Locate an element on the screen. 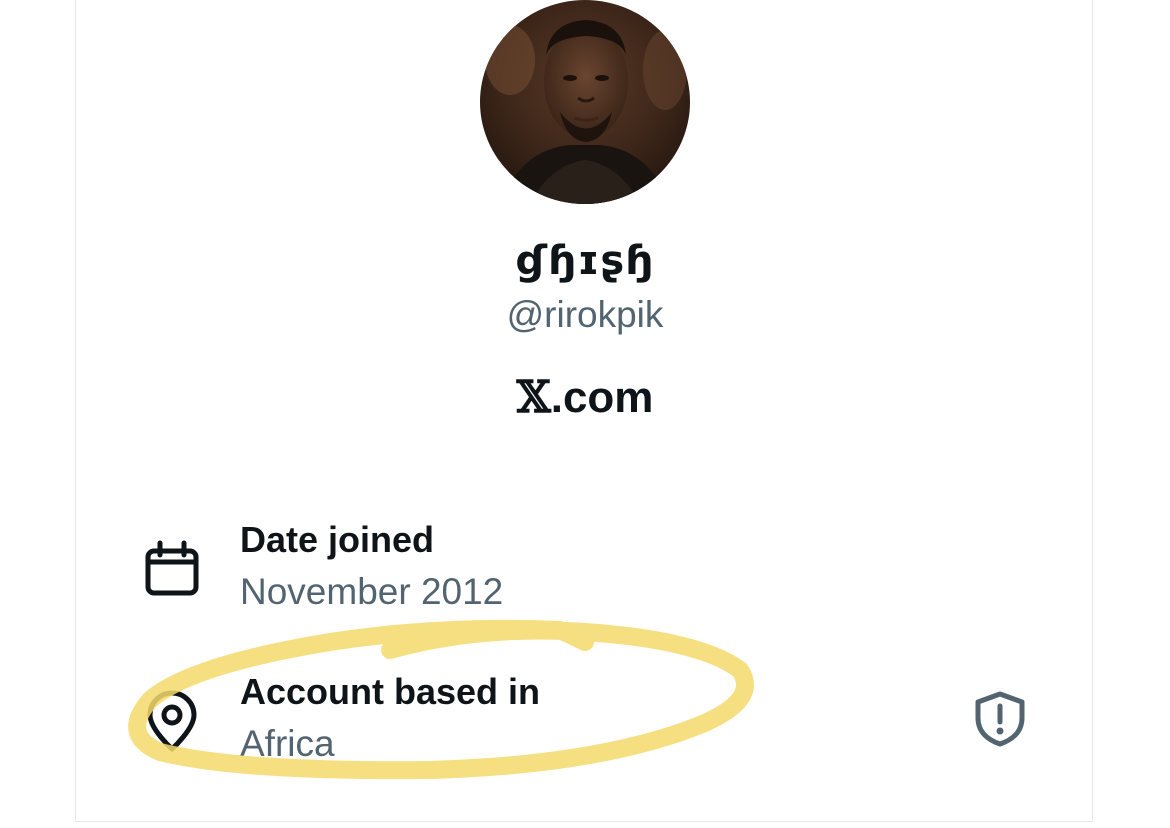 The width and height of the screenshot is (1170, 828). site-domain: .com is located at coordinates (602, 397).